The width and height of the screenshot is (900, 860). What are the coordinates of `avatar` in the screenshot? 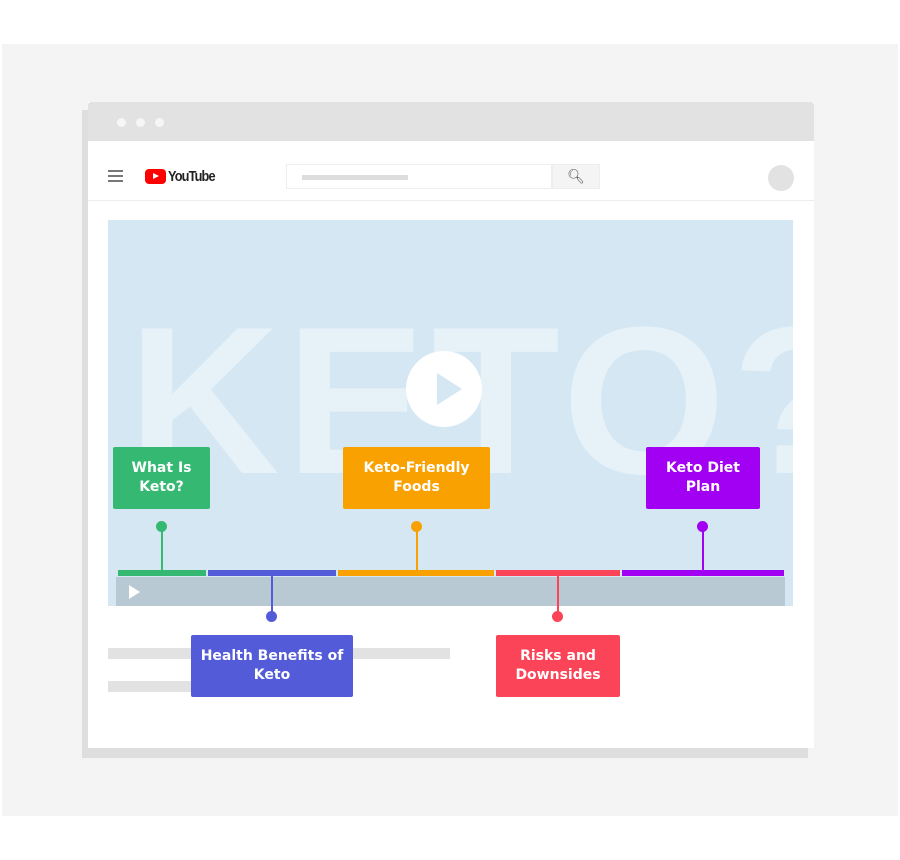 It's located at (781, 178).